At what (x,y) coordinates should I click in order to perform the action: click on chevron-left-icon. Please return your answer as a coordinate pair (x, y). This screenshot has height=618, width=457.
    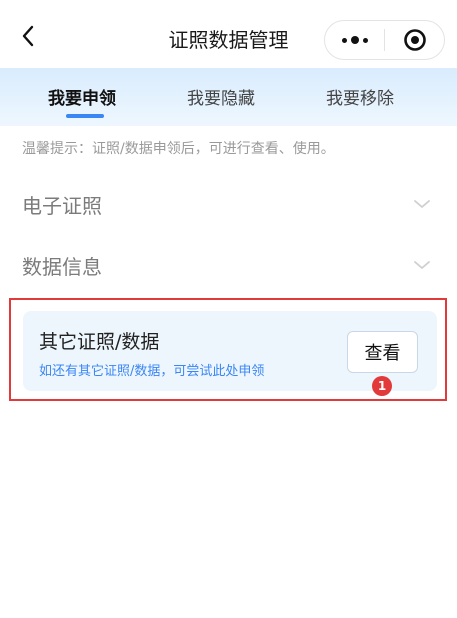
    Looking at the image, I should click on (28, 36).